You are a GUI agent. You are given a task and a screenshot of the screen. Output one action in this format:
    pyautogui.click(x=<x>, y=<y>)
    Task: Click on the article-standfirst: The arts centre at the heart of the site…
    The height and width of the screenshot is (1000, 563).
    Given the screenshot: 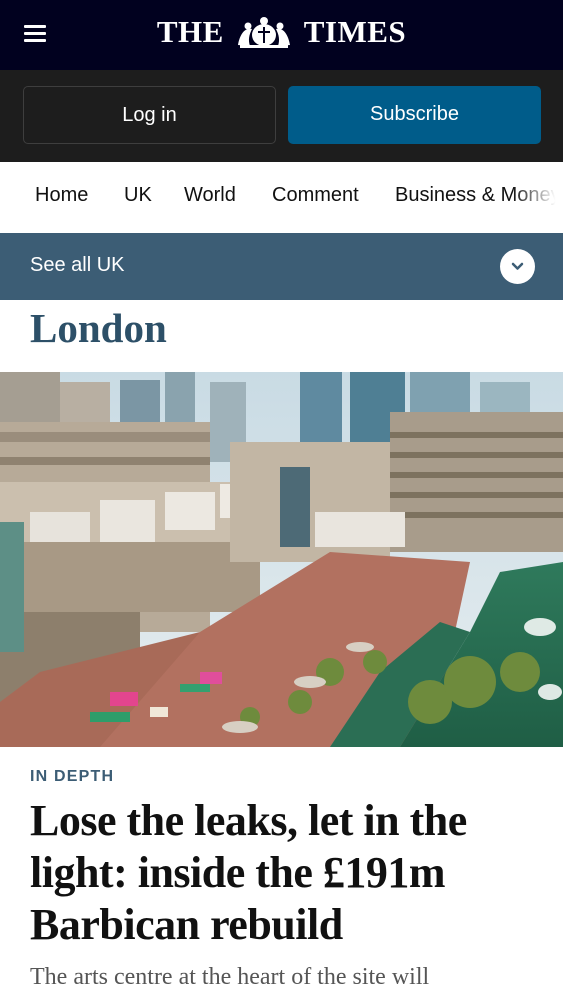 What is the action you would take?
    pyautogui.click(x=230, y=977)
    